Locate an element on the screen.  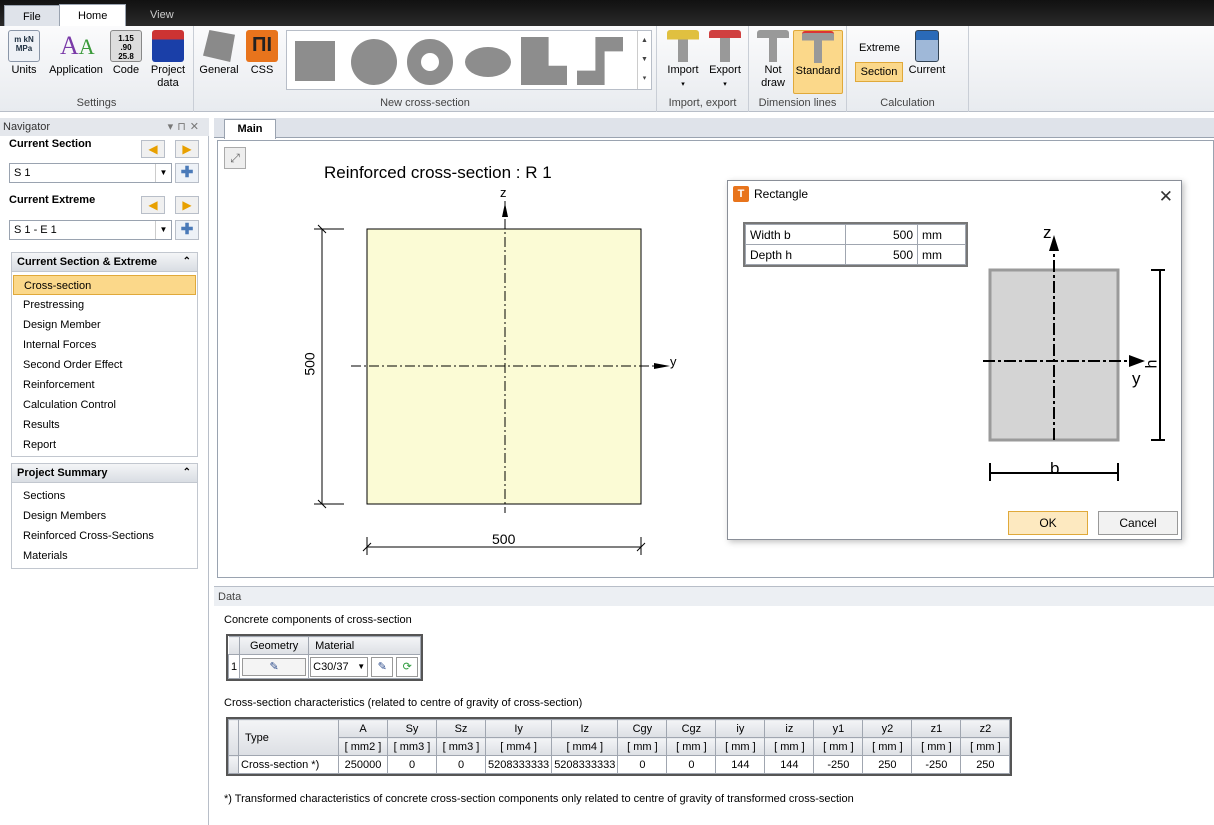
panel-project-summary-header: Project Summary ⌃ is located at coordinates (104, 473).